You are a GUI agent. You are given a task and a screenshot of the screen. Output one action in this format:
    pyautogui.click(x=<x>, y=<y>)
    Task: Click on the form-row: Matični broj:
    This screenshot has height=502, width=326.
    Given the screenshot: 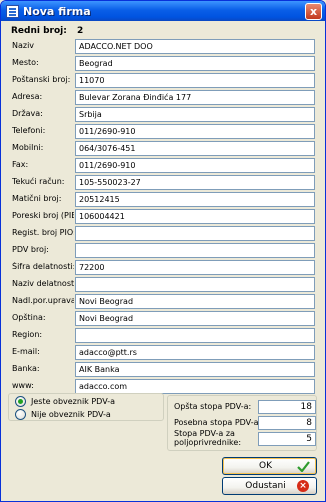 What is the action you would take?
    pyautogui.click(x=163, y=199)
    